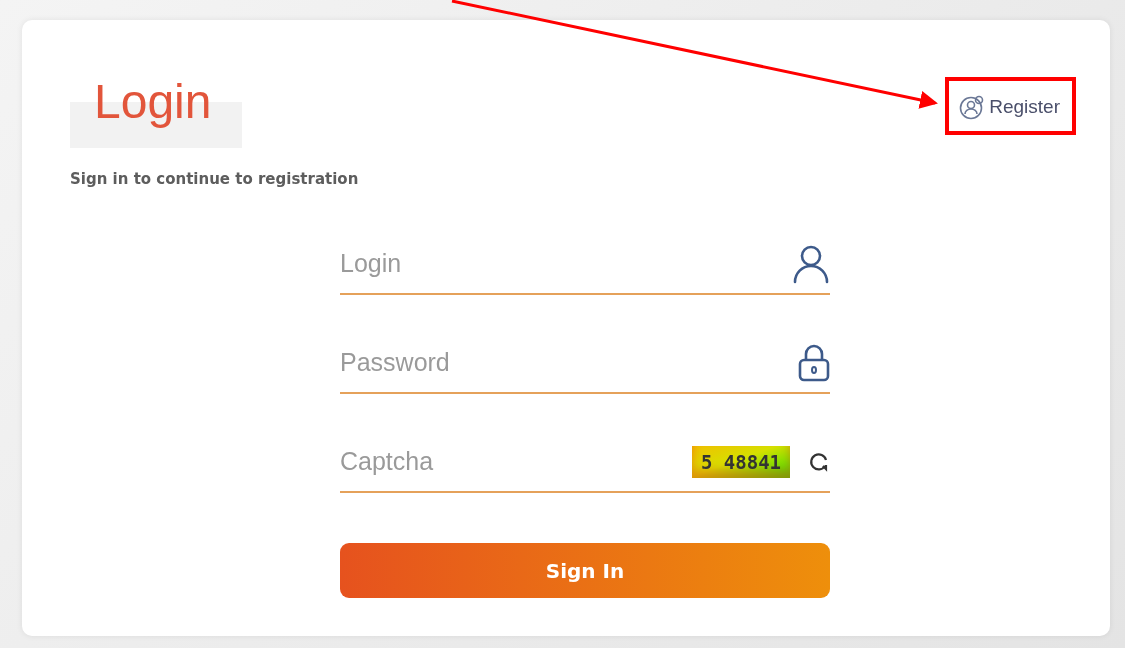 This screenshot has width=1125, height=648. I want to click on password-field: Password, so click(564, 362).